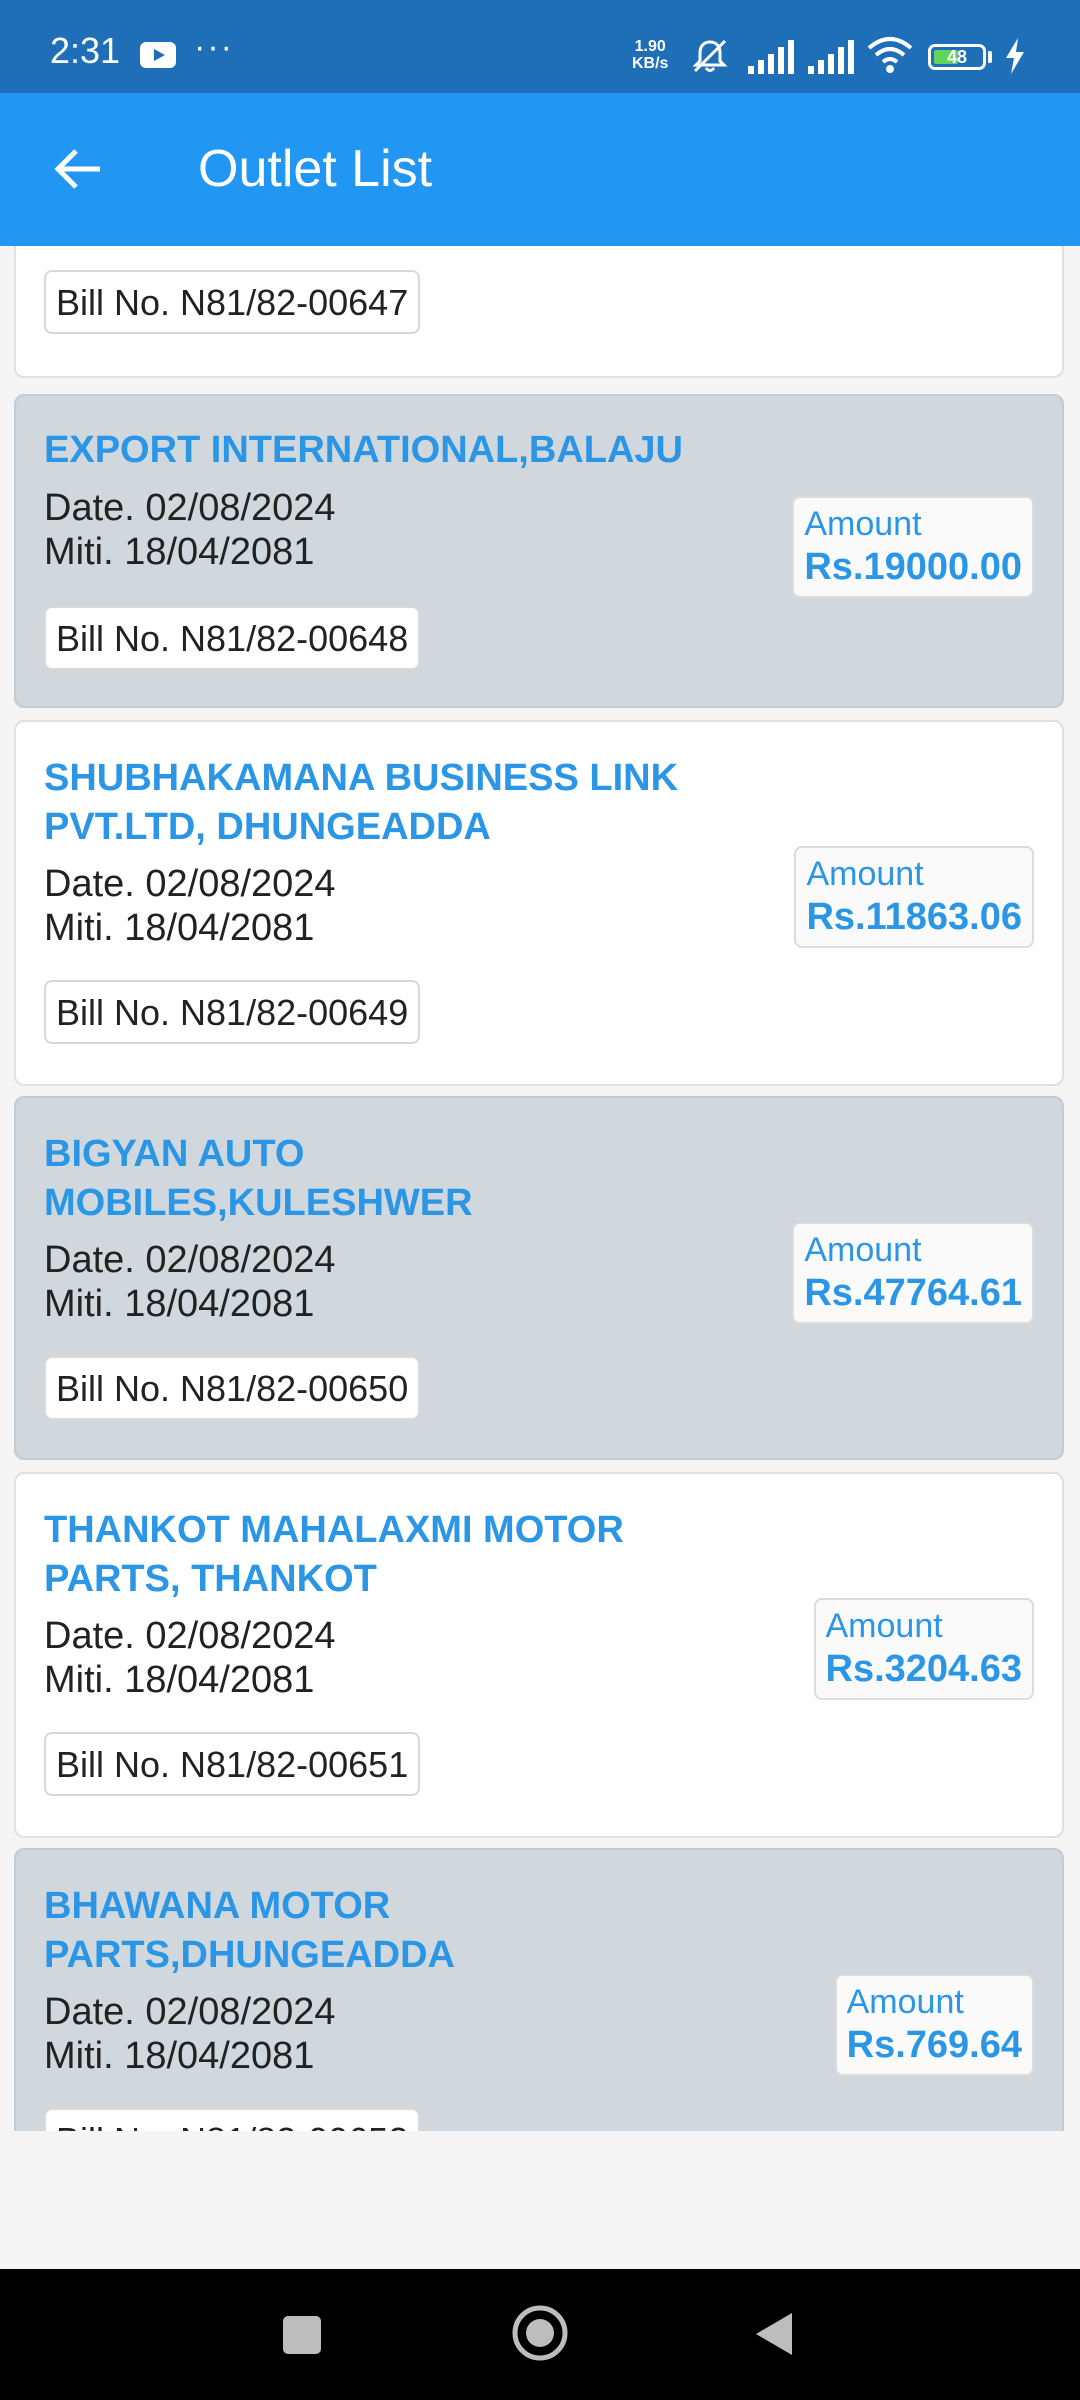  I want to click on amount-box: Amount Rs.19000.00, so click(913, 547).